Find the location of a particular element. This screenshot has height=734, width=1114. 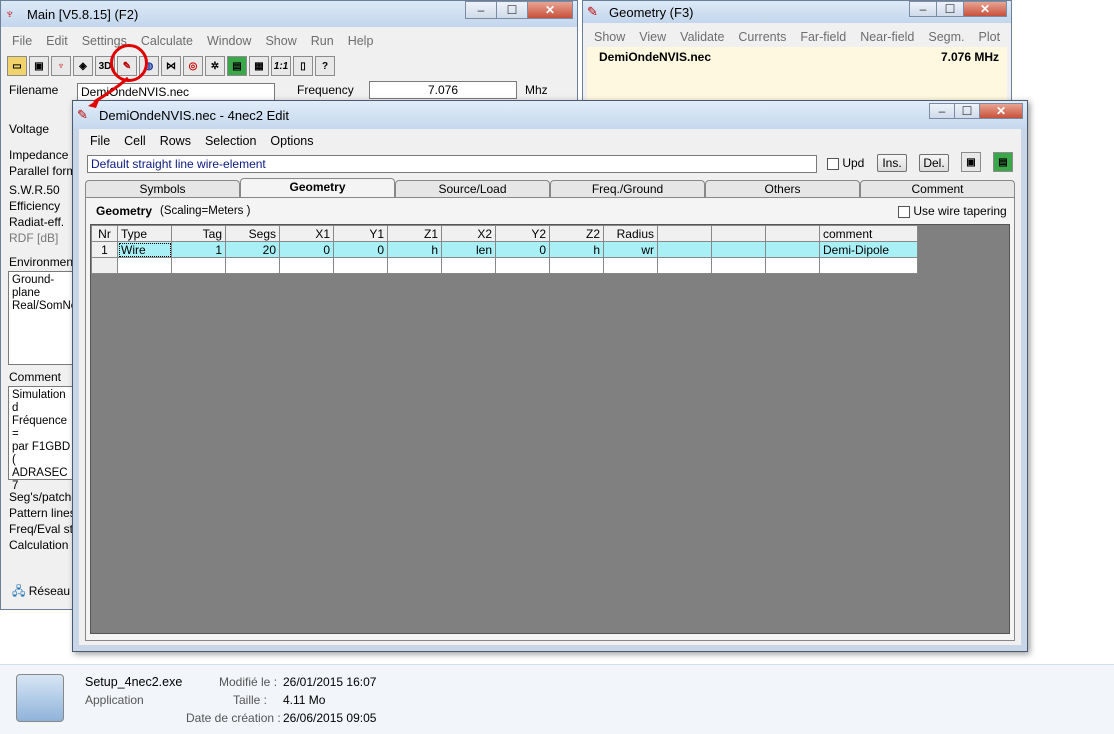

settings-icon: ✲ is located at coordinates (215, 66).